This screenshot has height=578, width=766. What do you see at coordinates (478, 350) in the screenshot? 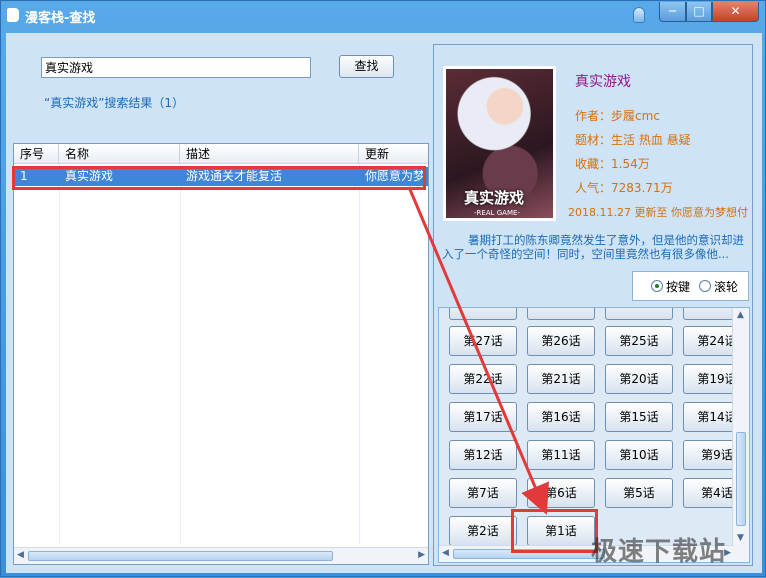
I see `annotation-arrow-icon` at bounding box center [478, 350].